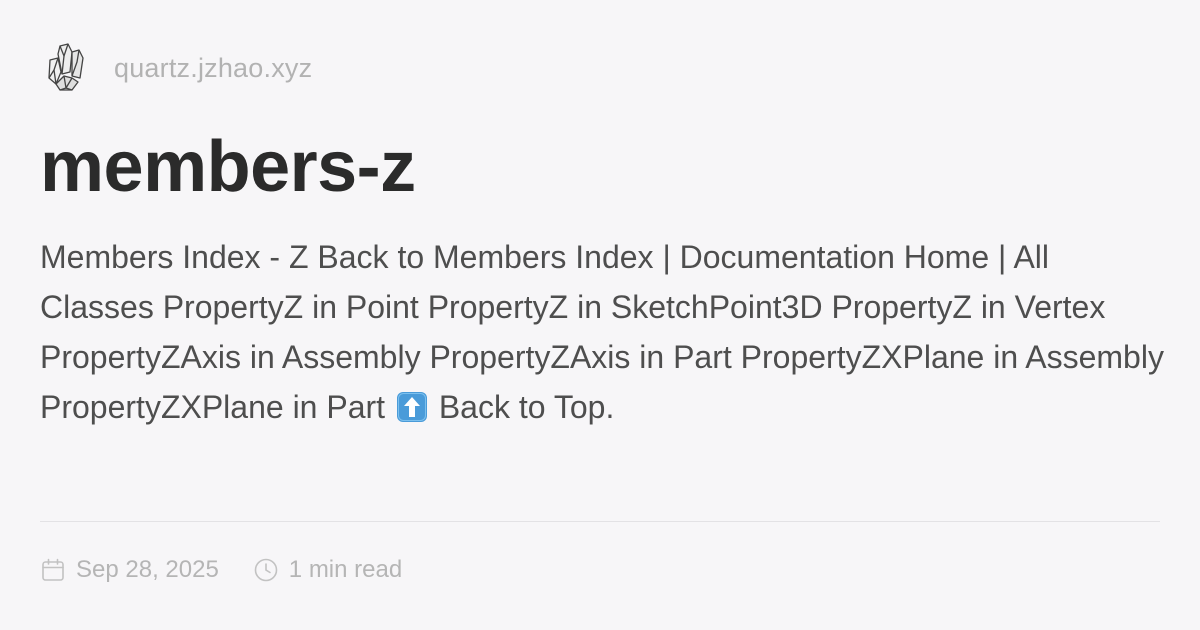  I want to click on page-title: members-z, so click(228, 167).